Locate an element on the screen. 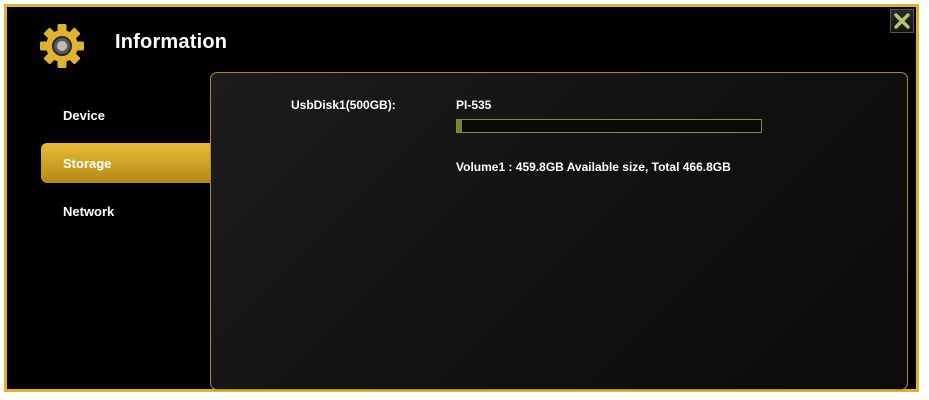 The width and height of the screenshot is (929, 400). sidebar-item-label: Network is located at coordinates (89, 211).